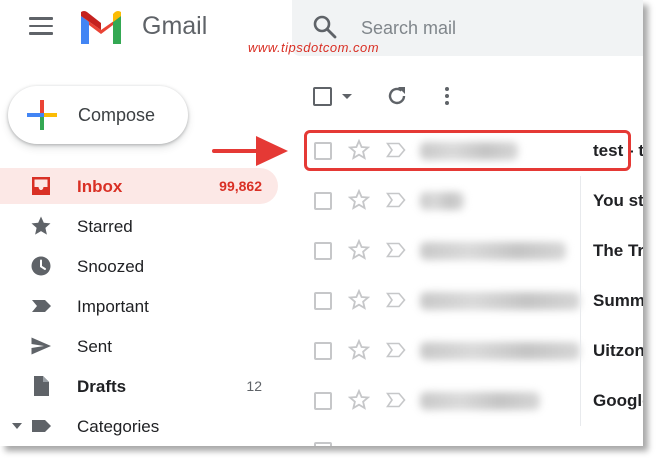 This screenshot has width=658, height=458. Describe the element at coordinates (408, 28) in the screenshot. I see `search-input: Search mail` at that location.